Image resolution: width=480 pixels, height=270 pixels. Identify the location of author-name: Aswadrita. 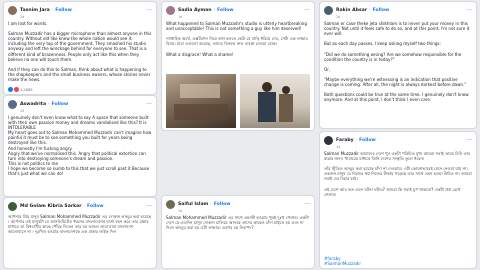
(33, 104).